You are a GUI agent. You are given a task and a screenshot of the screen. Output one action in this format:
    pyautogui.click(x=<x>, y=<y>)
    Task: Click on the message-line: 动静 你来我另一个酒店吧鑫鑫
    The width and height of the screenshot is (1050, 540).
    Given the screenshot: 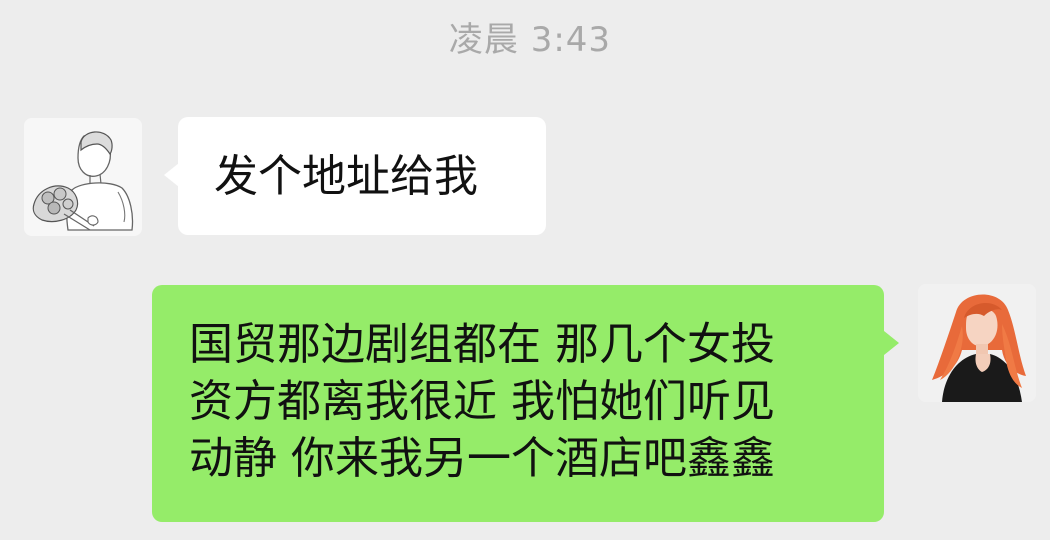 What is the action you would take?
    pyautogui.click(x=482, y=458)
    